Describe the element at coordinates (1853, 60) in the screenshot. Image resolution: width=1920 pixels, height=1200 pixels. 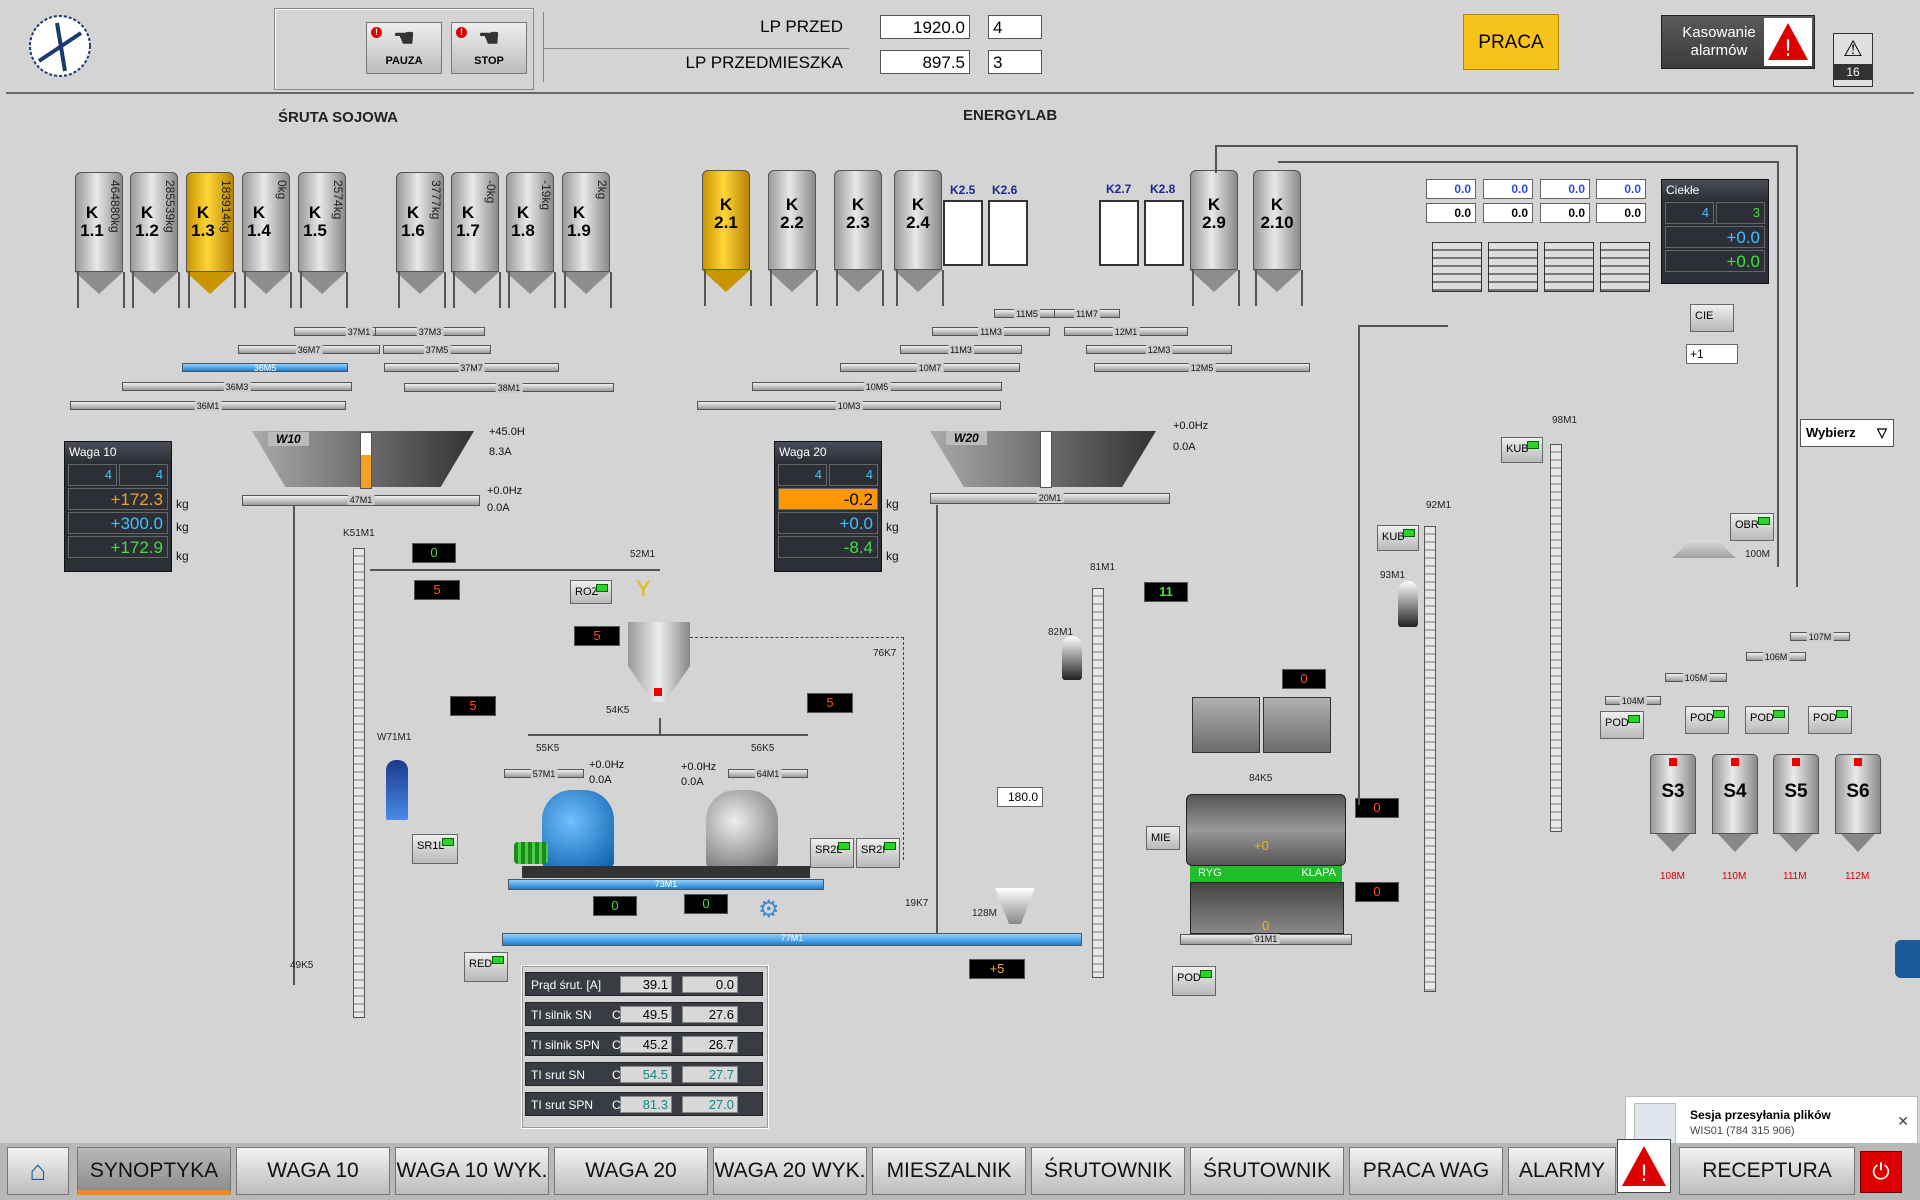
I see `alarm-indicator: ⚠ 16` at that location.